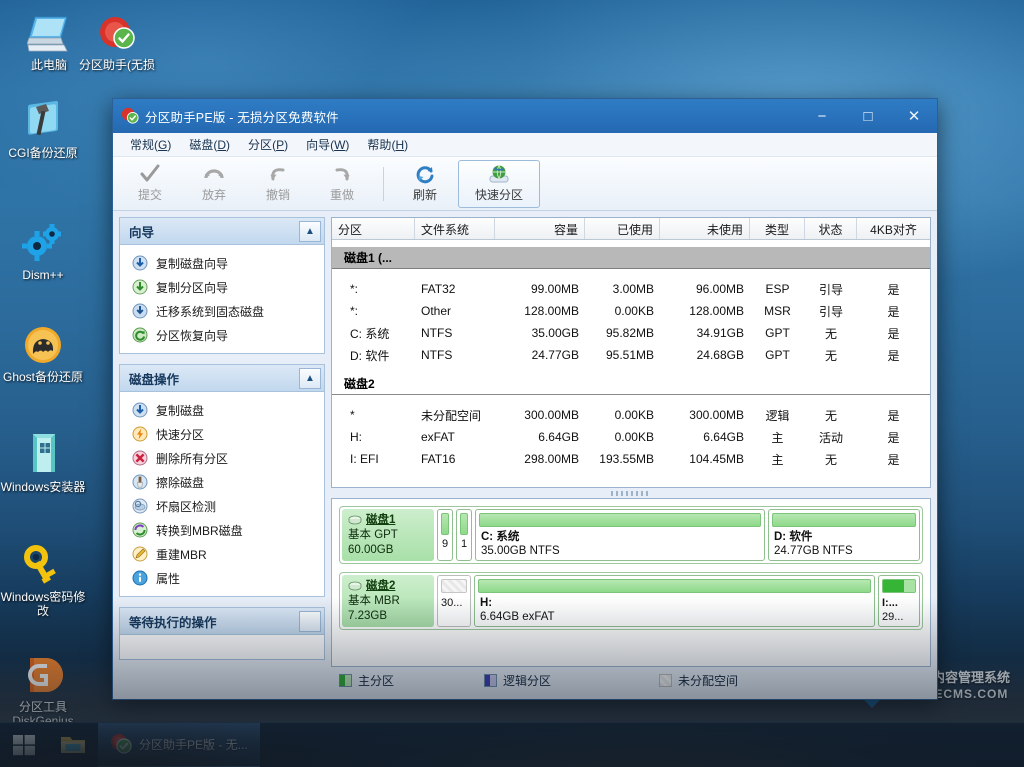 The height and width of the screenshot is (767, 1024). Describe the element at coordinates (438, 437) in the screenshot. I see `cell-filesystem: exFAT` at that location.